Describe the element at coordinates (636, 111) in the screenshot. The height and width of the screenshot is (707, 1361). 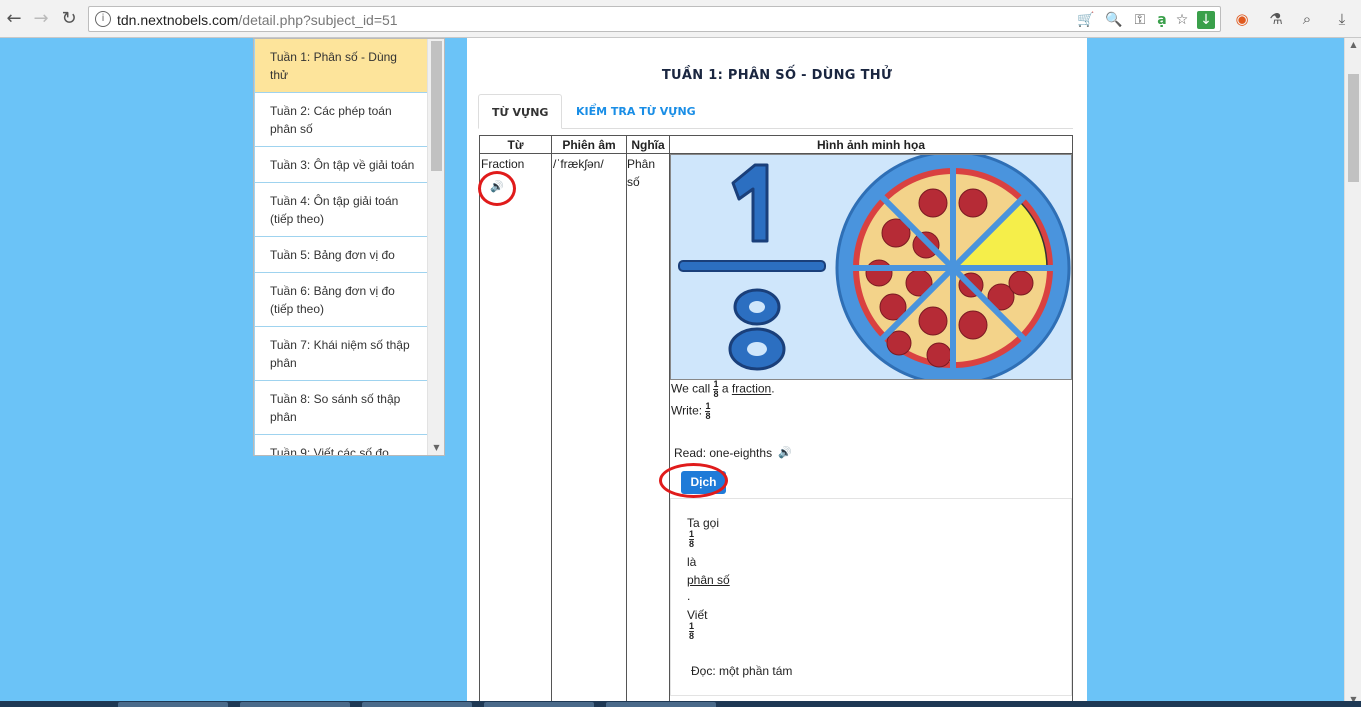
I see `tab-vocabulary-test: KIỂM TRA TỪ VỰNG` at that location.